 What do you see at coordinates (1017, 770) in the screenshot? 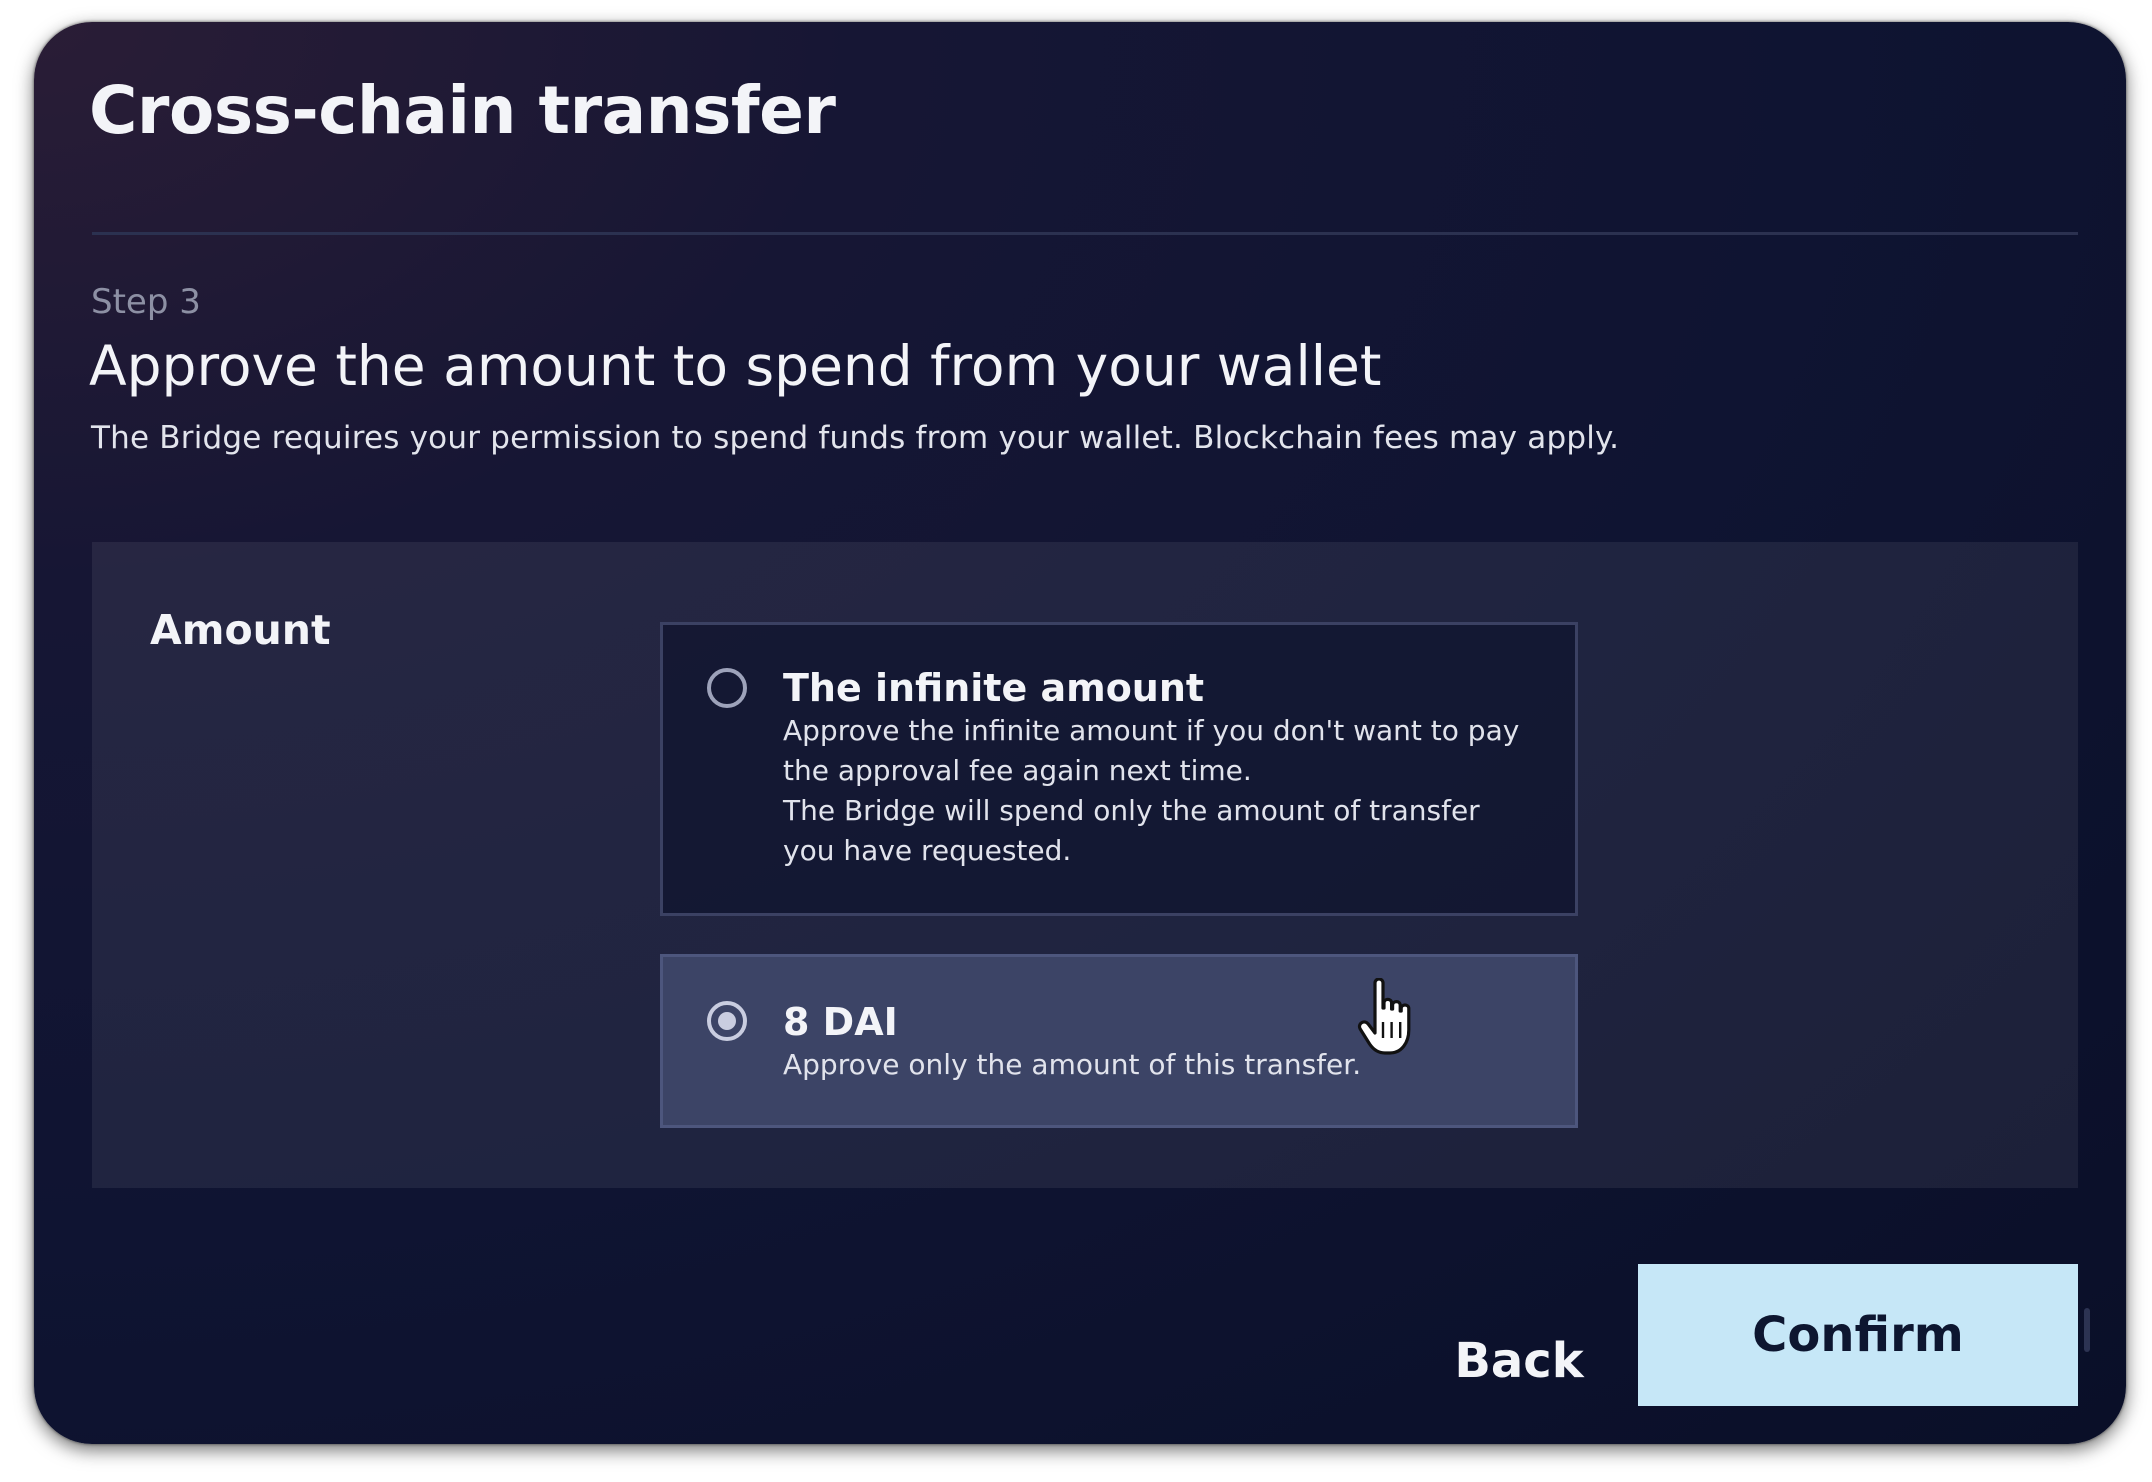
I see `infinite-amount-description-line-2: the approval fee again next time.` at bounding box center [1017, 770].